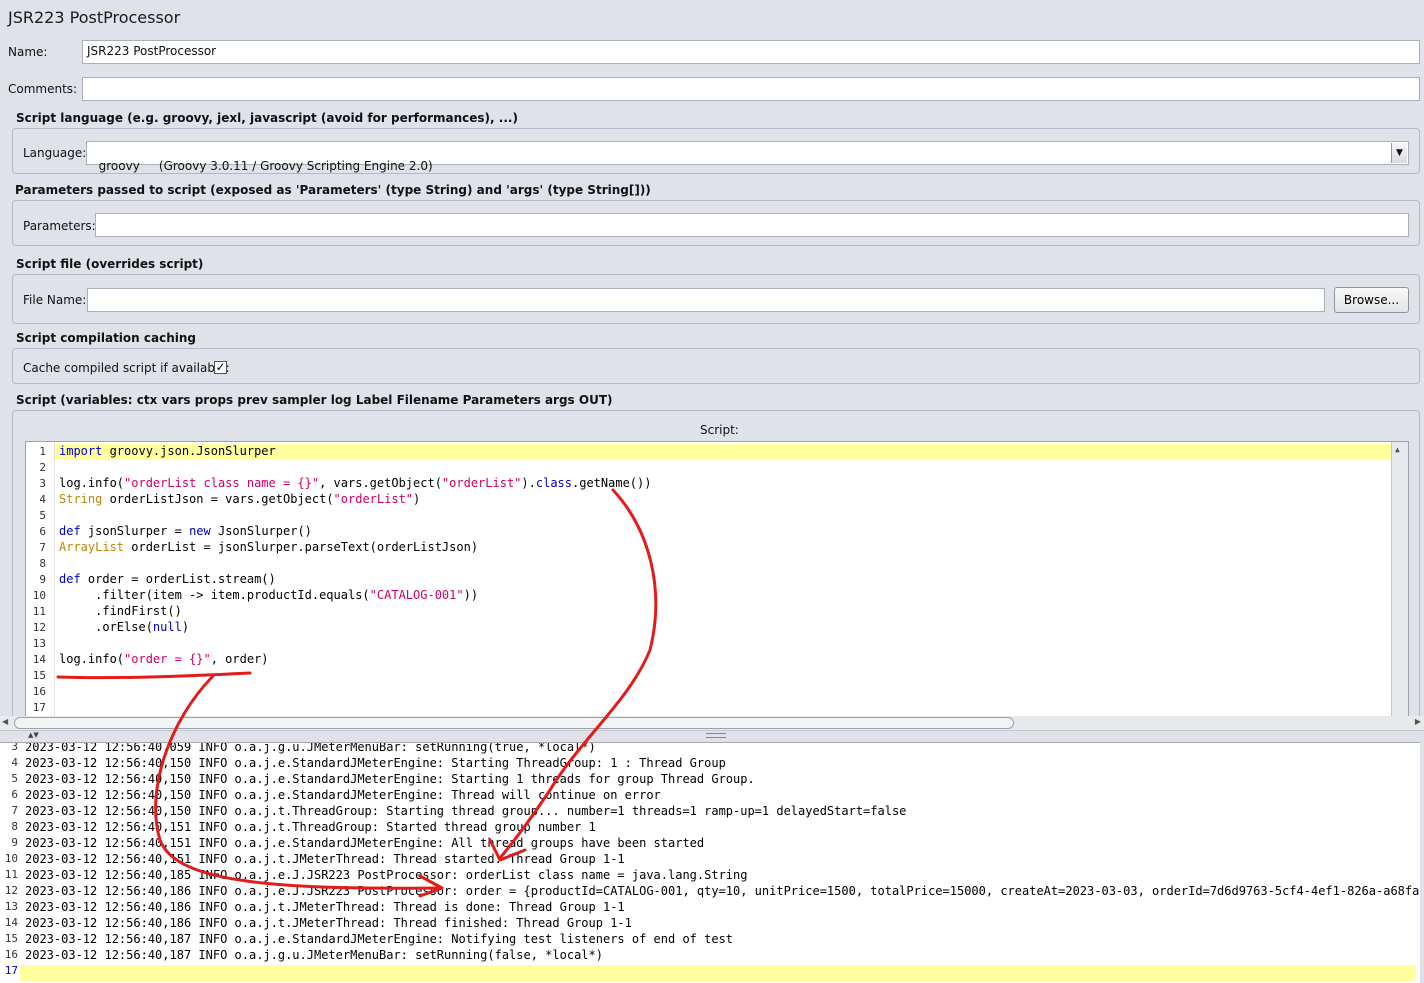 This screenshot has height=983, width=1424. What do you see at coordinates (43, 89) in the screenshot?
I see `comments-label: Comments:` at bounding box center [43, 89].